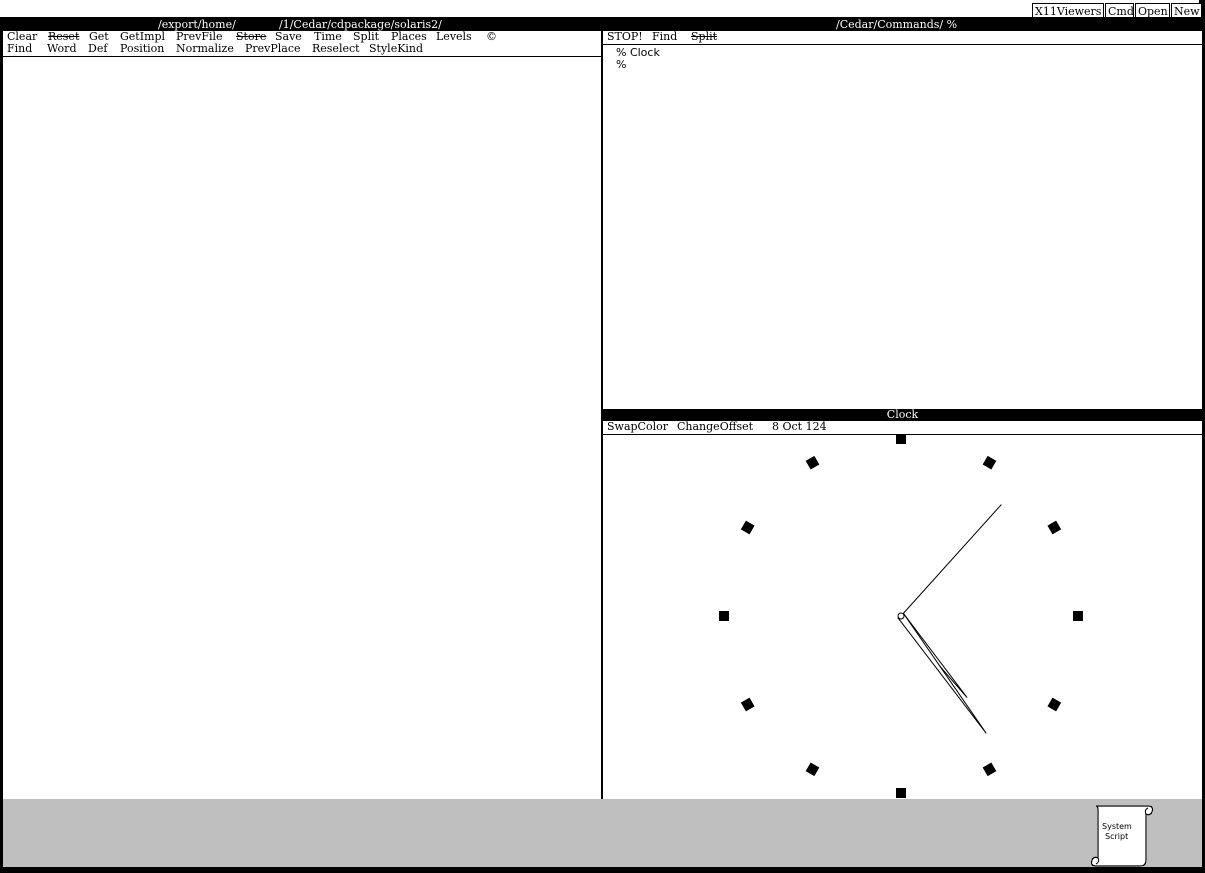  What do you see at coordinates (625, 37) in the screenshot?
I see `stop-button: STOP!` at bounding box center [625, 37].